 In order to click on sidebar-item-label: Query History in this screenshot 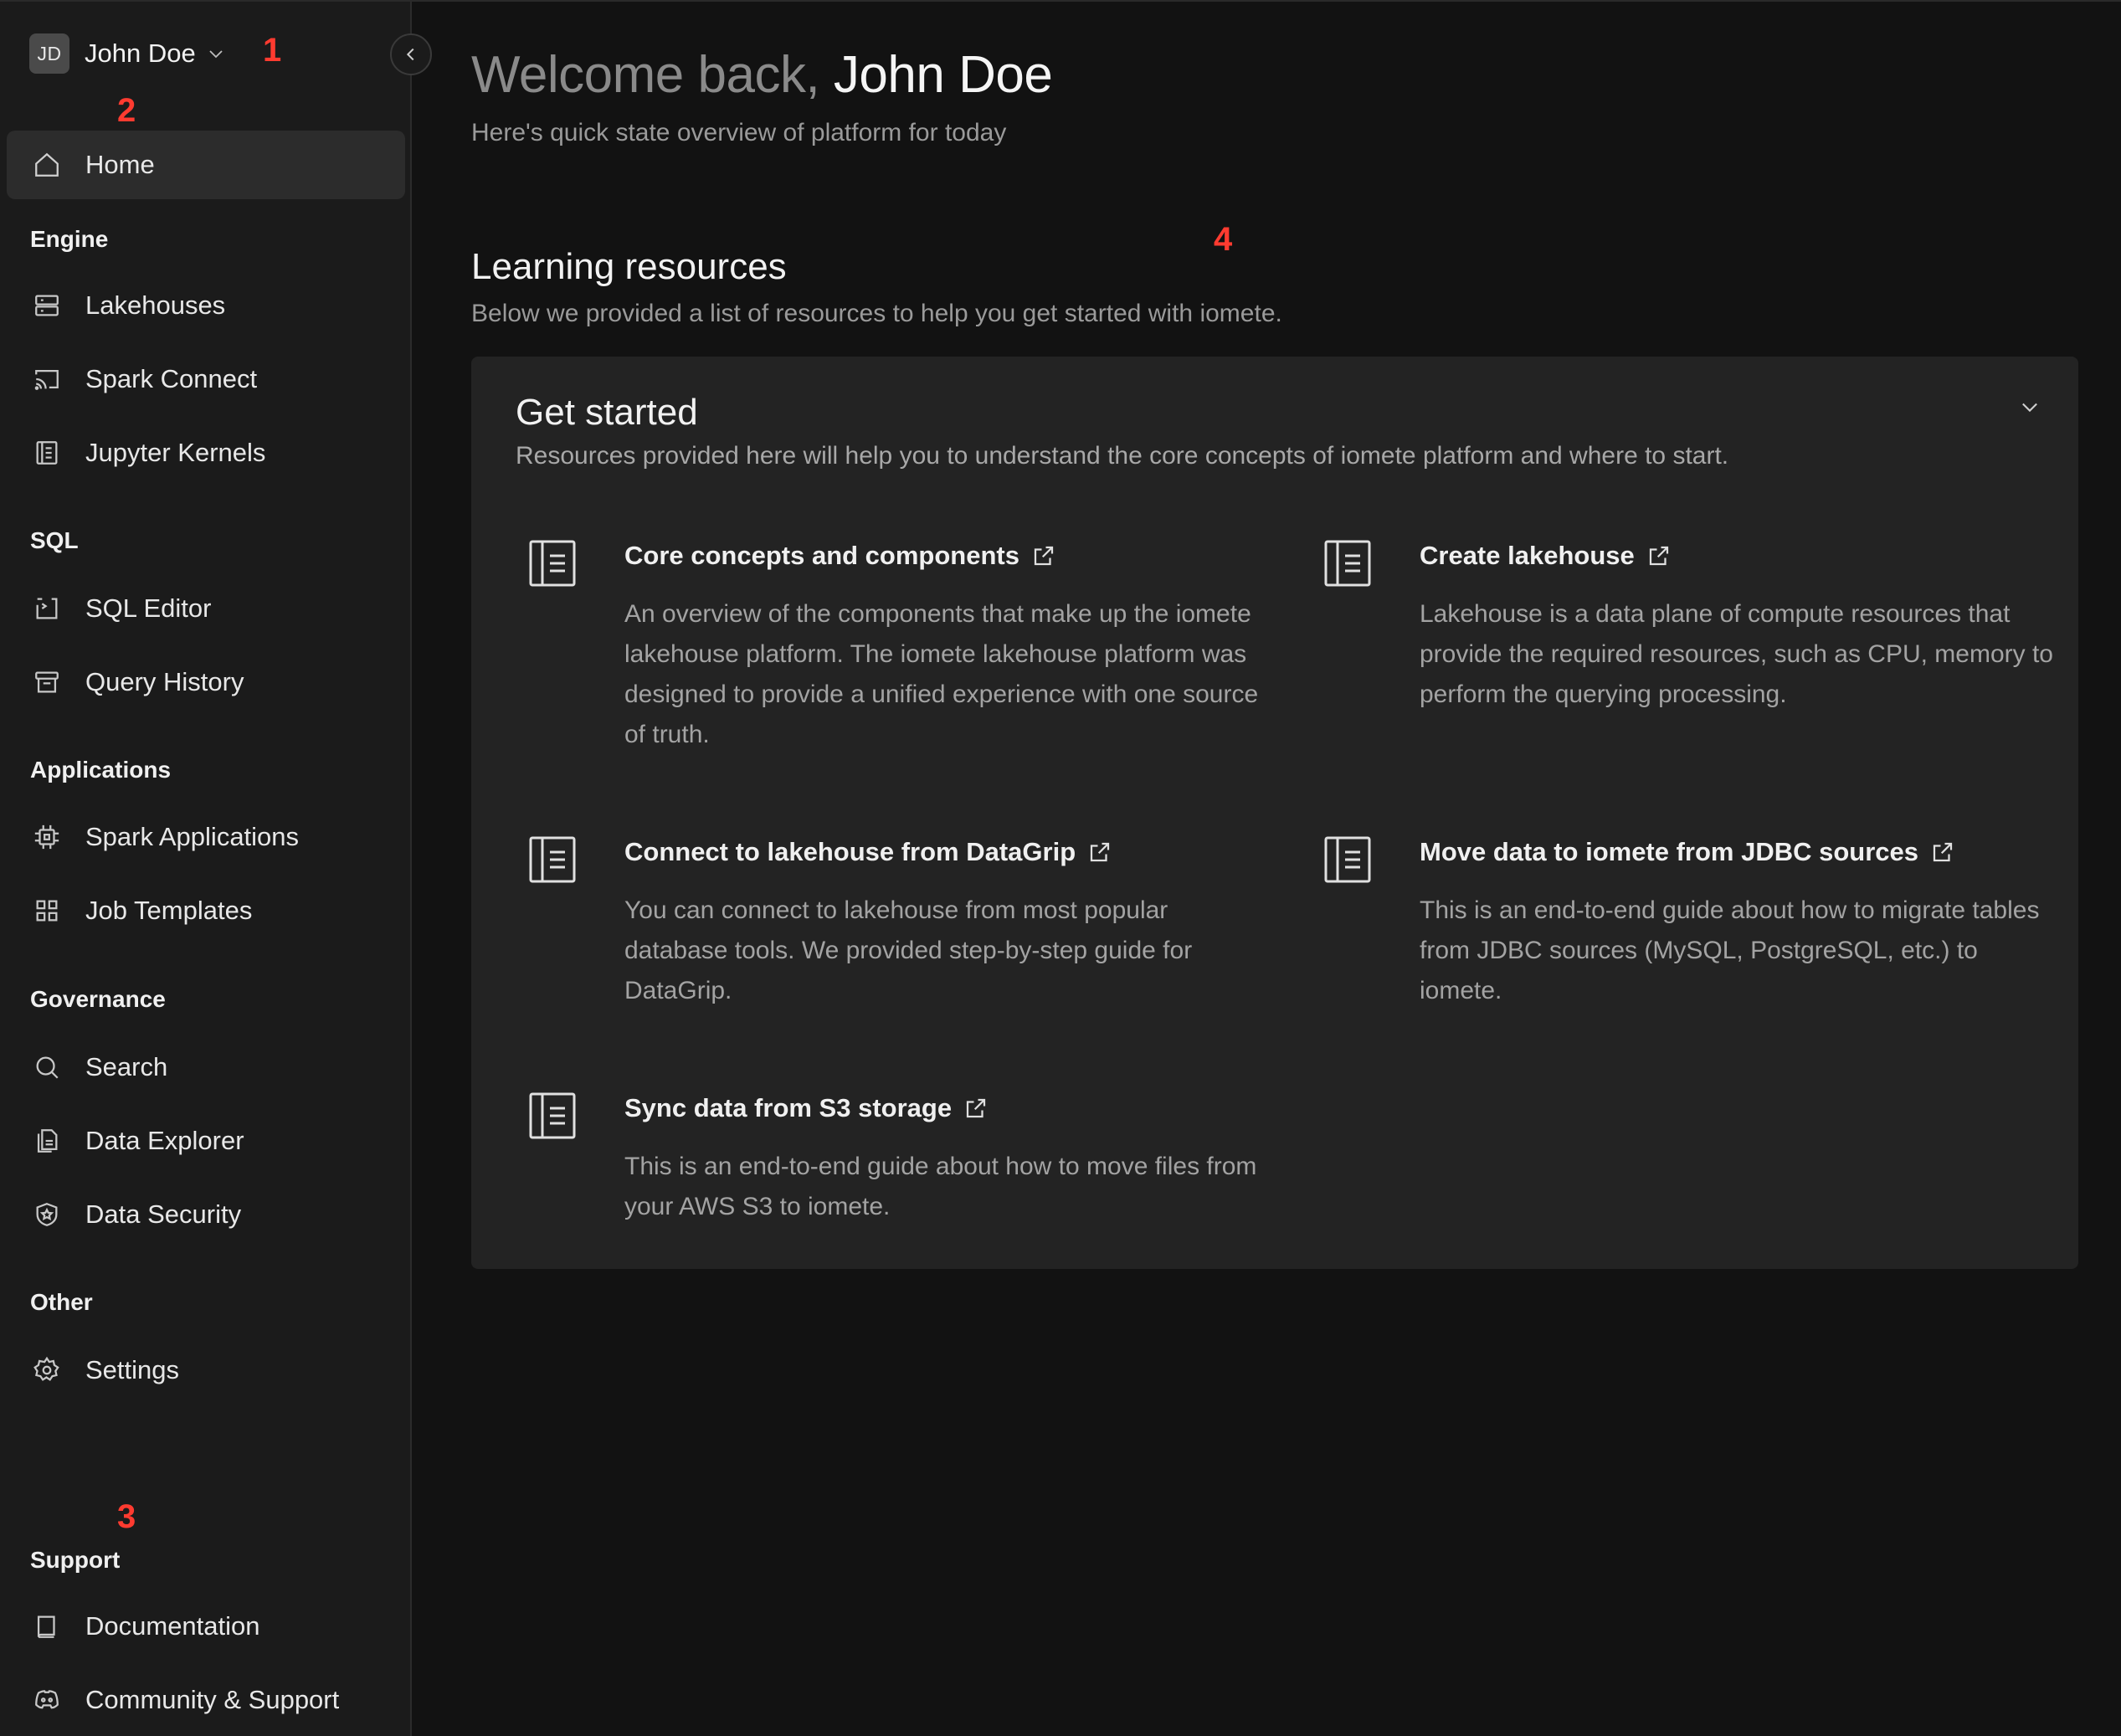, I will do `click(164, 681)`.